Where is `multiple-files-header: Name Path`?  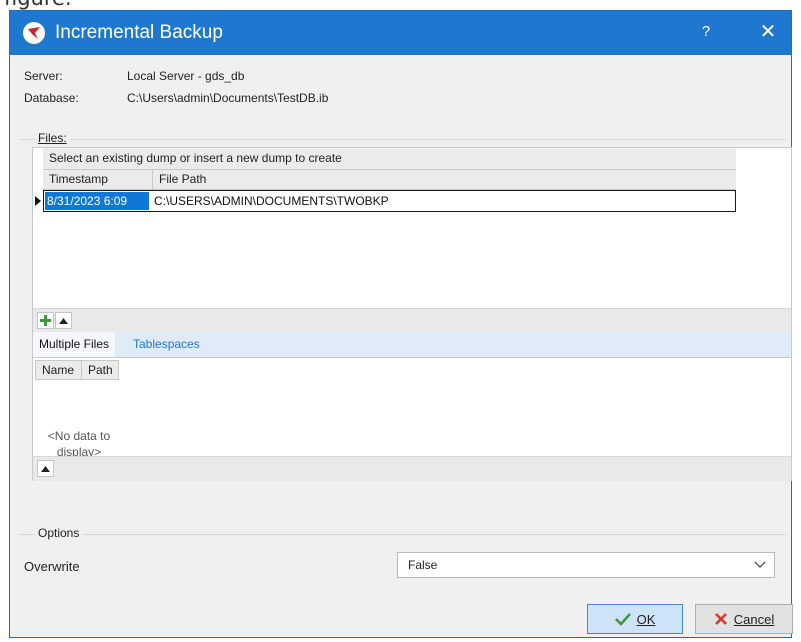 multiple-files-header: Name Path is located at coordinates (77, 370).